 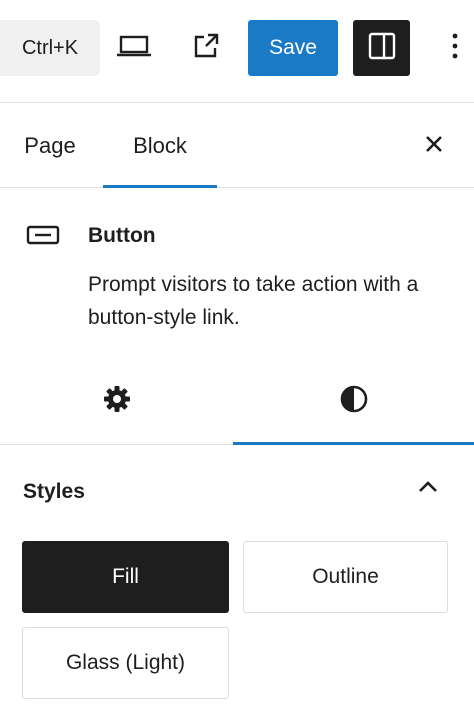 What do you see at coordinates (125, 663) in the screenshot?
I see `style-option-glass-light: Glass (Light)` at bounding box center [125, 663].